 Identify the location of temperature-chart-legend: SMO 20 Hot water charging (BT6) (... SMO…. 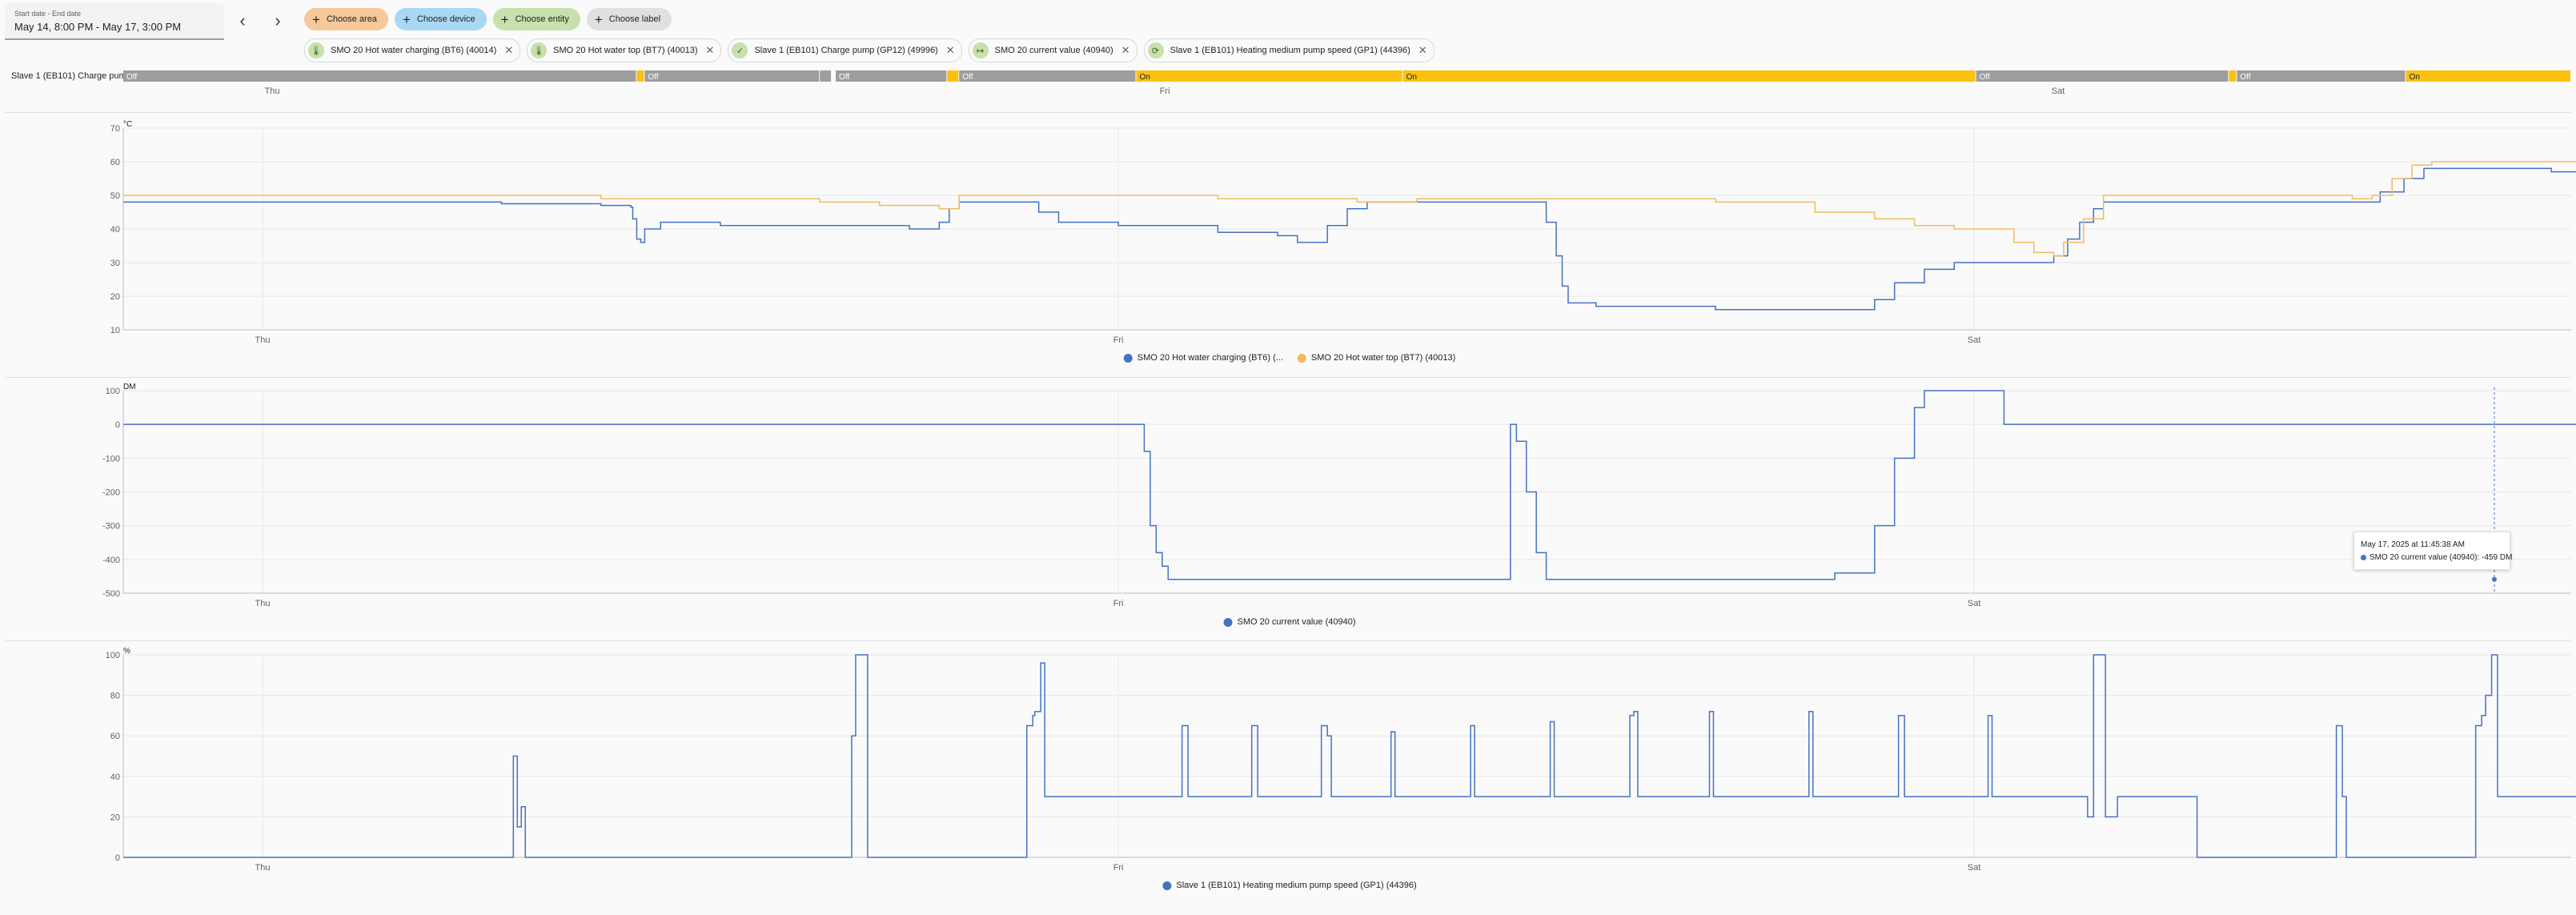
(1289, 358).